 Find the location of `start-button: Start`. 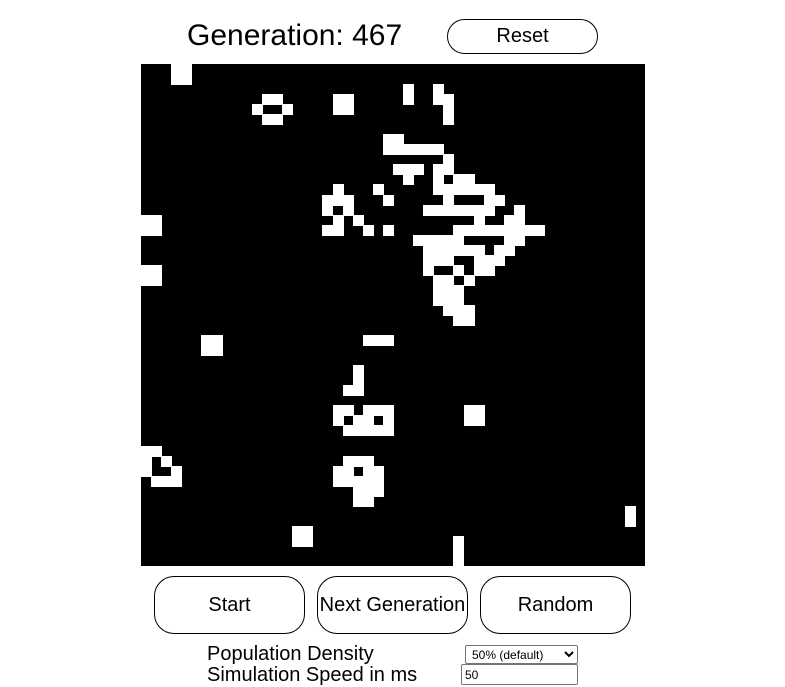

start-button: Start is located at coordinates (229, 605).